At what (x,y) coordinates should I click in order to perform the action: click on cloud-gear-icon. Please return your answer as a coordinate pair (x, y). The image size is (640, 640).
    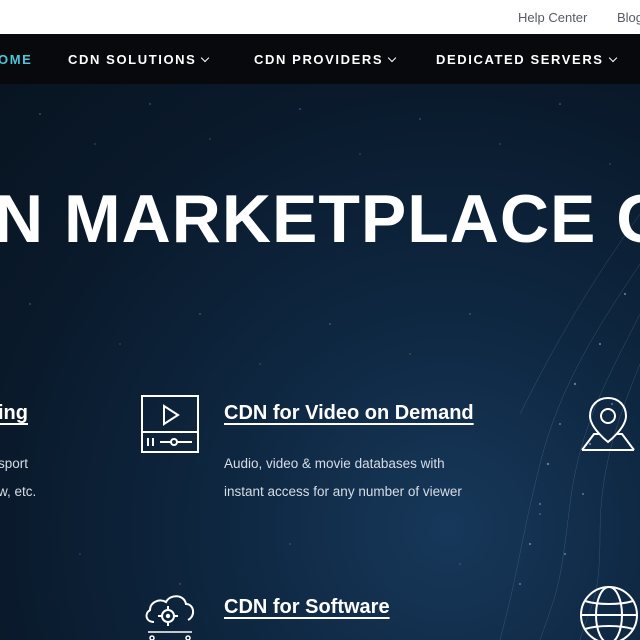
    Looking at the image, I should click on (169, 617).